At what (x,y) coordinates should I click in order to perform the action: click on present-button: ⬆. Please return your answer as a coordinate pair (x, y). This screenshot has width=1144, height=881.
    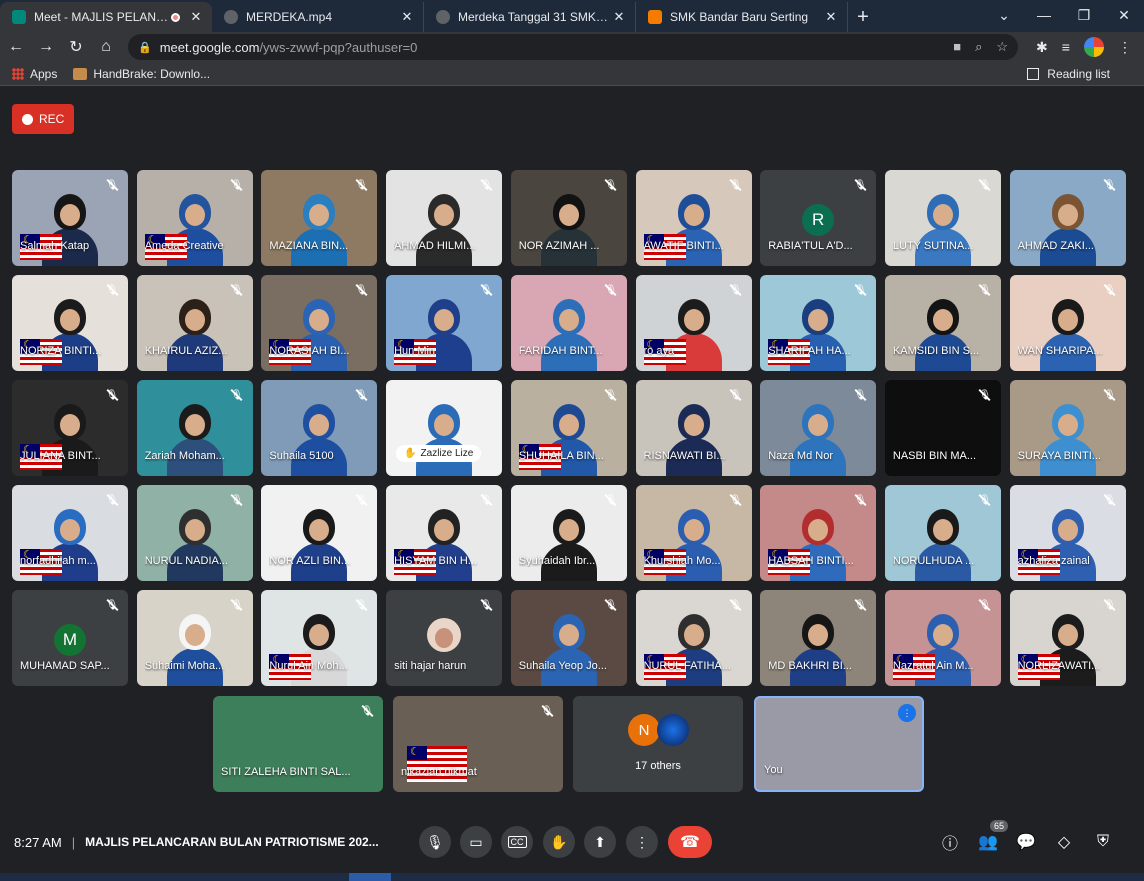
    Looking at the image, I should click on (600, 842).